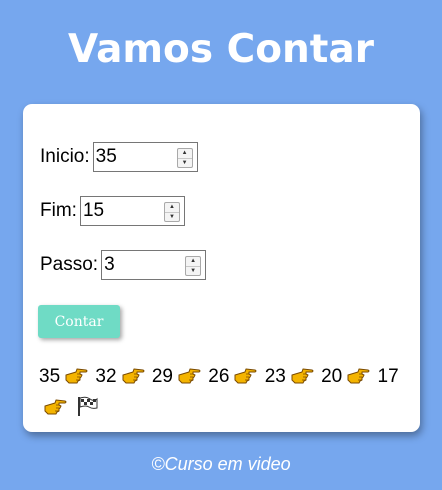 Image resolution: width=442 pixels, height=490 pixels. What do you see at coordinates (79, 321) in the screenshot?
I see `contar-button: Contar` at bounding box center [79, 321].